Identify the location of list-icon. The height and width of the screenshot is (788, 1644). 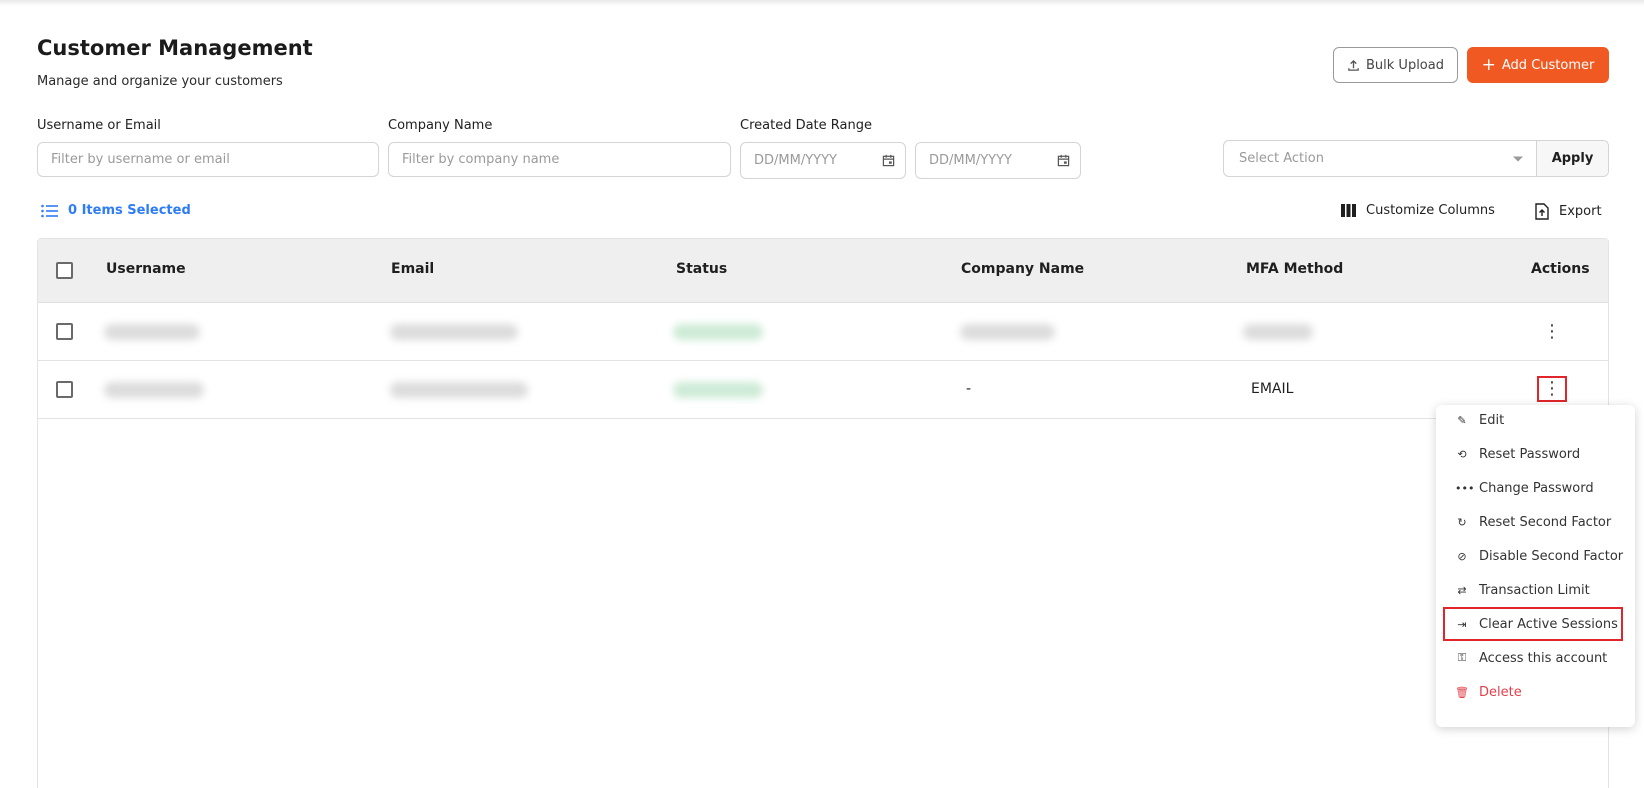
(49, 210).